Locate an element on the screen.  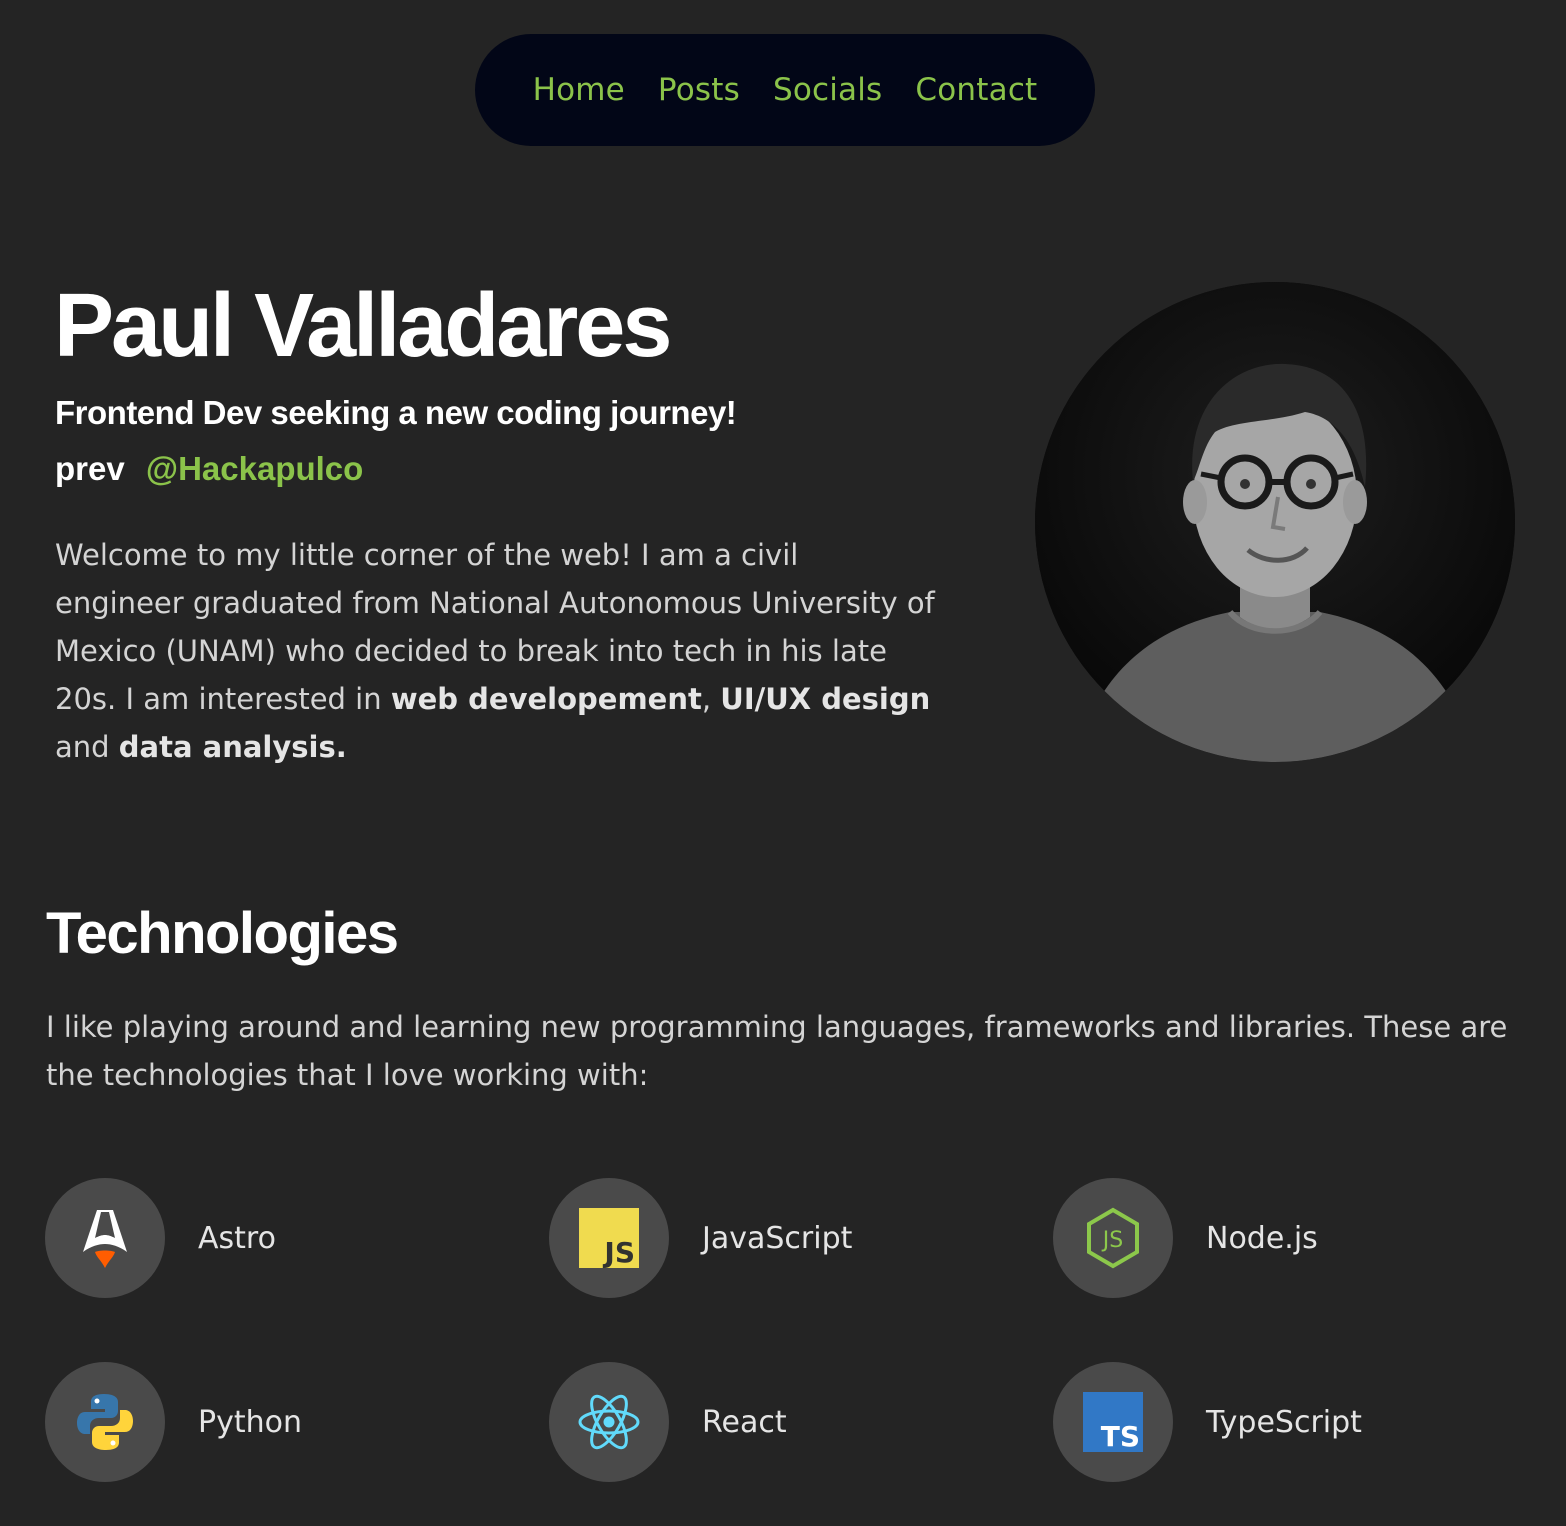
react-icon is located at coordinates (609, 1422).